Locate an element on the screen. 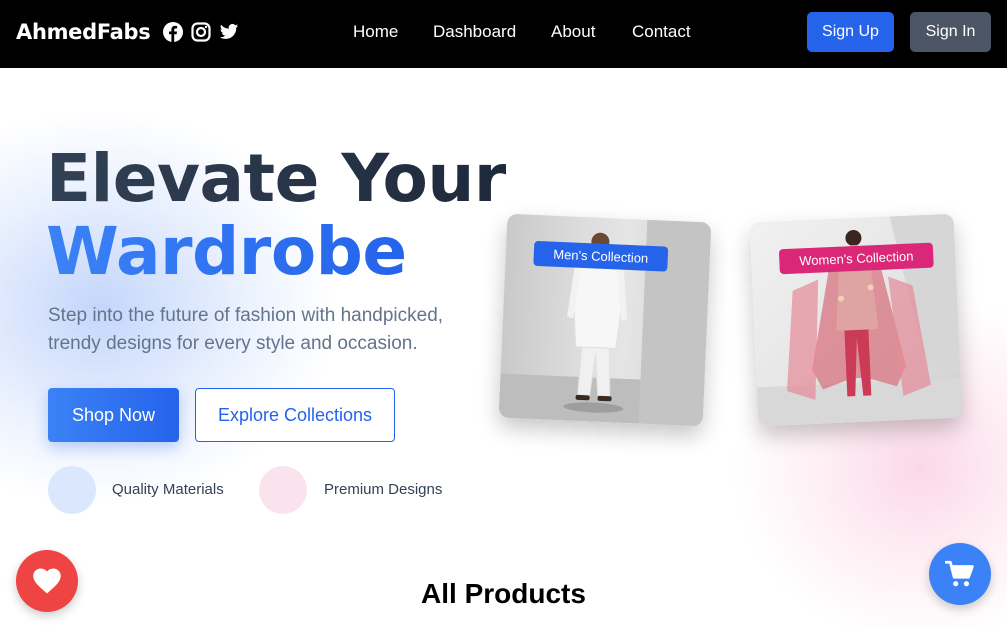 This screenshot has height=629, width=1007. nav-about: About is located at coordinates (573, 32).